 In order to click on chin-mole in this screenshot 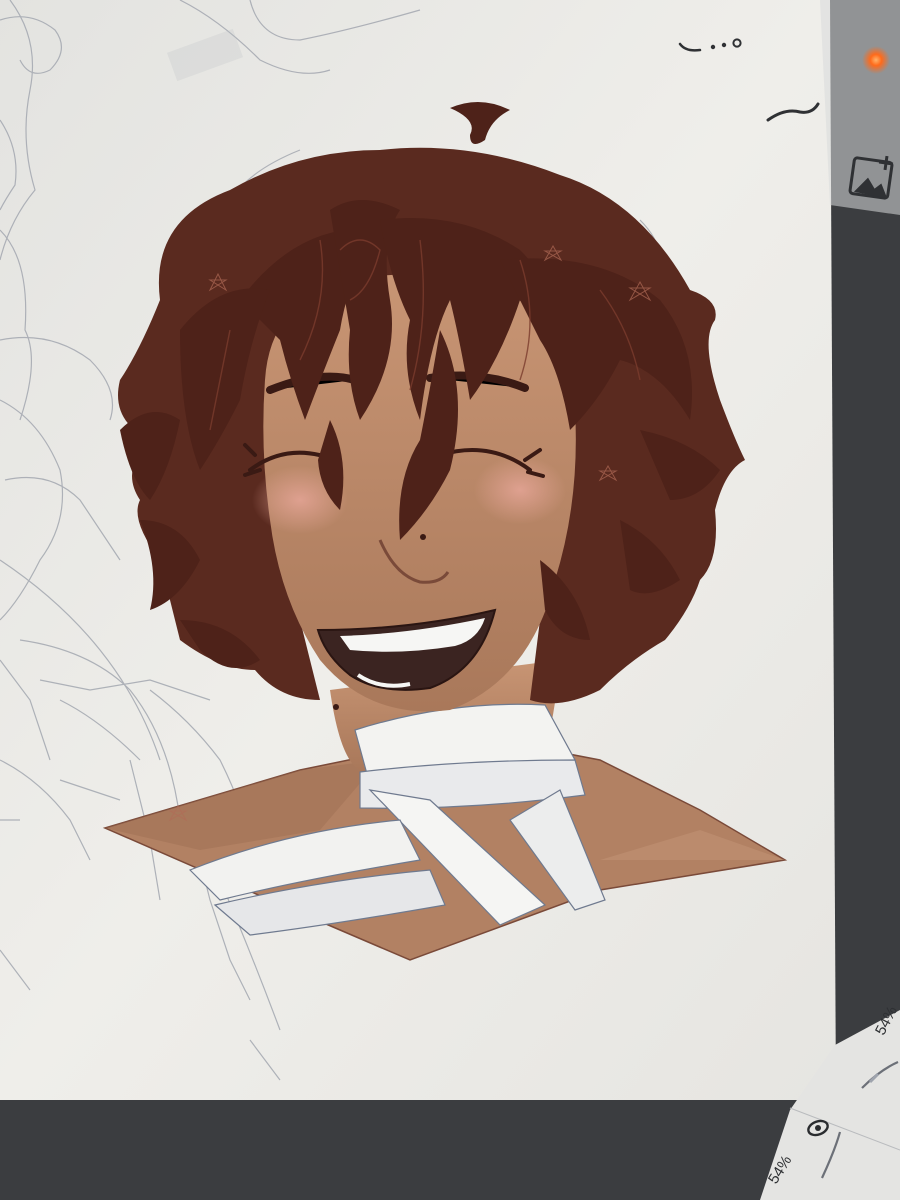, I will do `click(336, 707)`.